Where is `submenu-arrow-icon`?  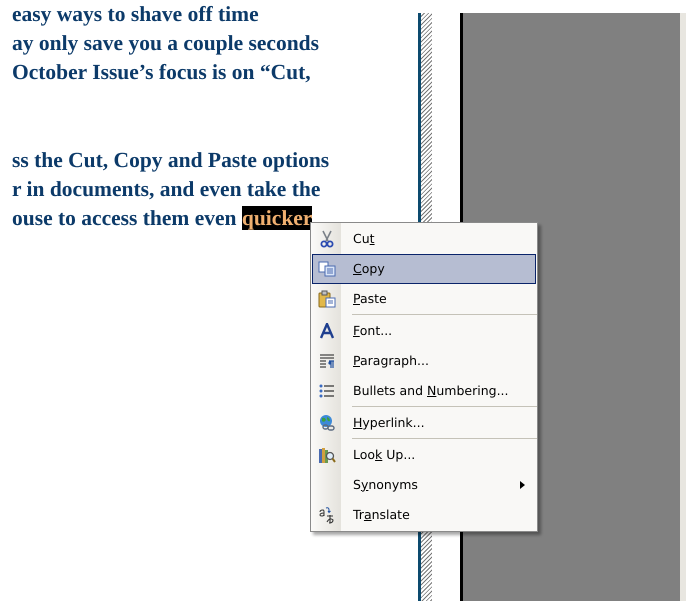 submenu-arrow-icon is located at coordinates (522, 485).